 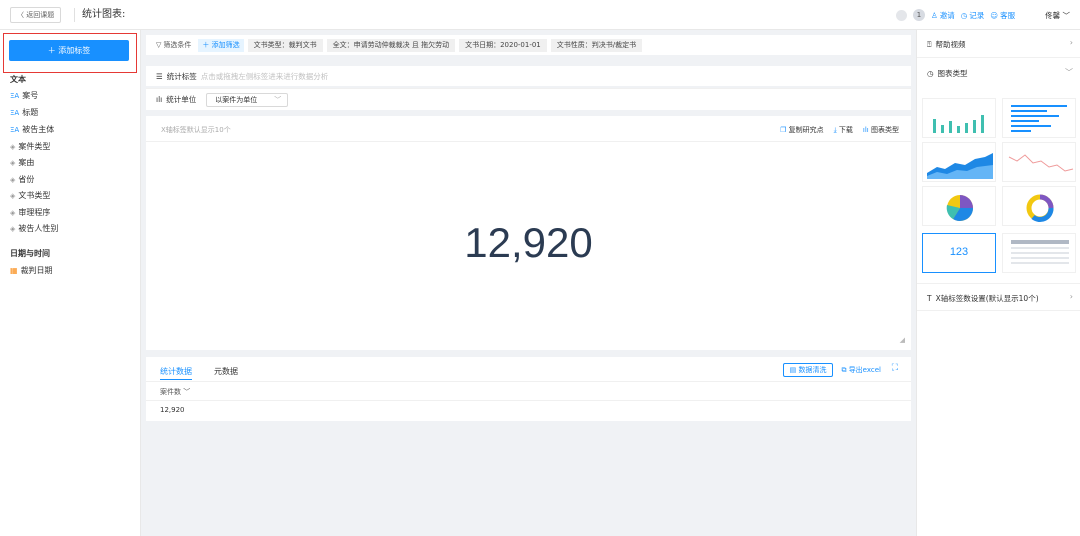 What do you see at coordinates (843, 130) in the screenshot?
I see `download-button: ⤓ 下载` at bounding box center [843, 130].